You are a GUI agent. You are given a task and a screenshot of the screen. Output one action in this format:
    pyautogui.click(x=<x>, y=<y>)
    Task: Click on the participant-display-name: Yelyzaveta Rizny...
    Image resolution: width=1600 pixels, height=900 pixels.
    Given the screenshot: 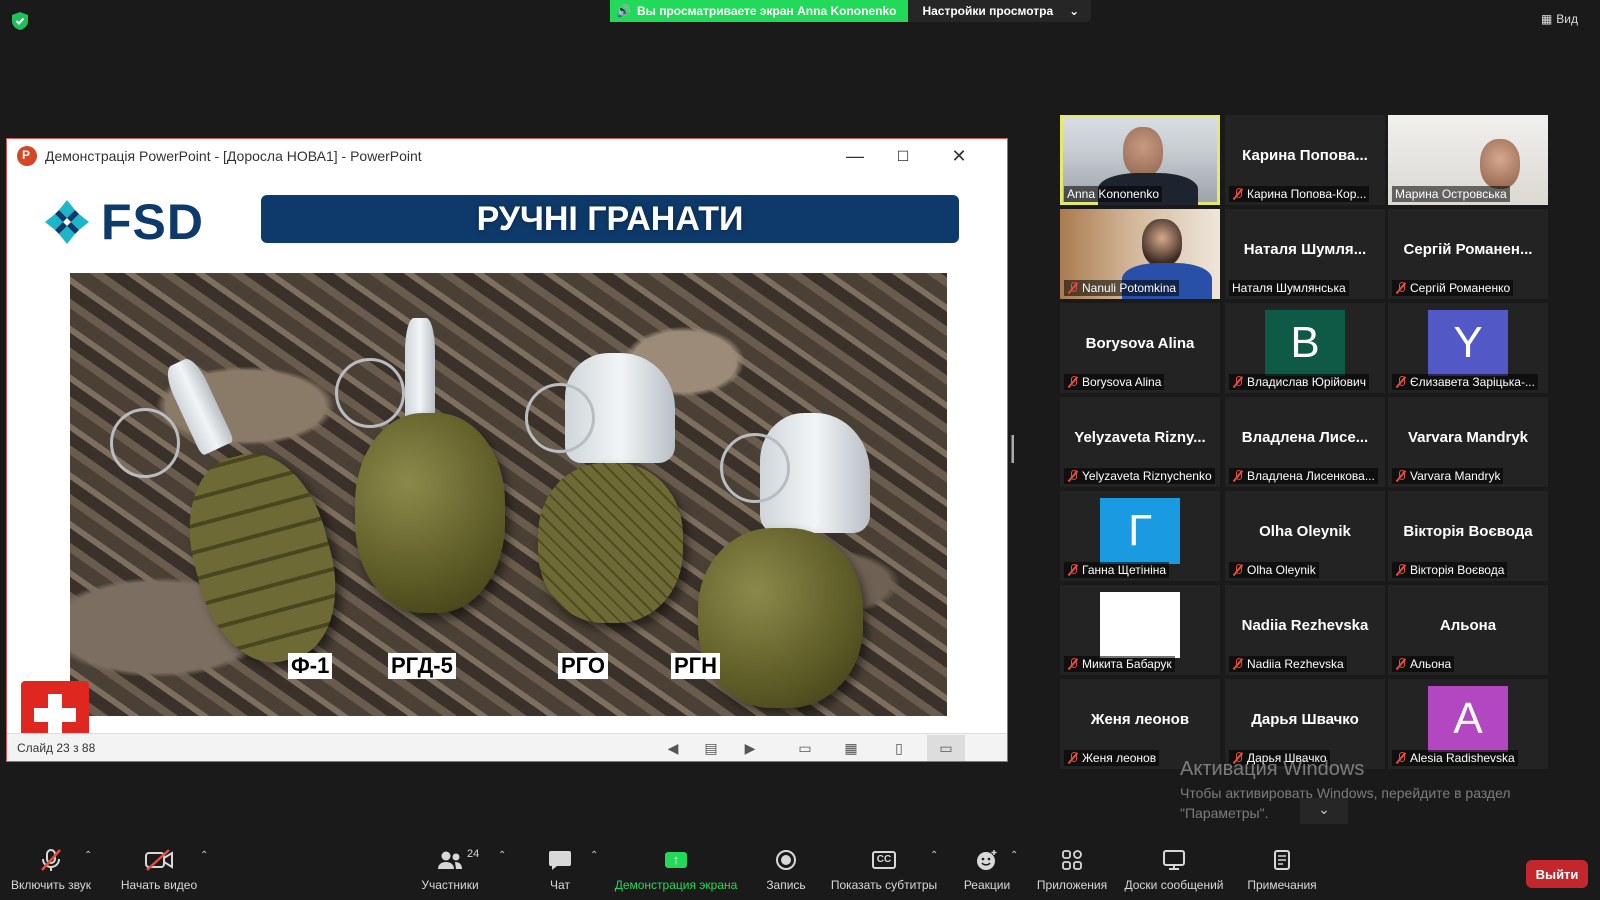 What is the action you would take?
    pyautogui.click(x=1140, y=437)
    